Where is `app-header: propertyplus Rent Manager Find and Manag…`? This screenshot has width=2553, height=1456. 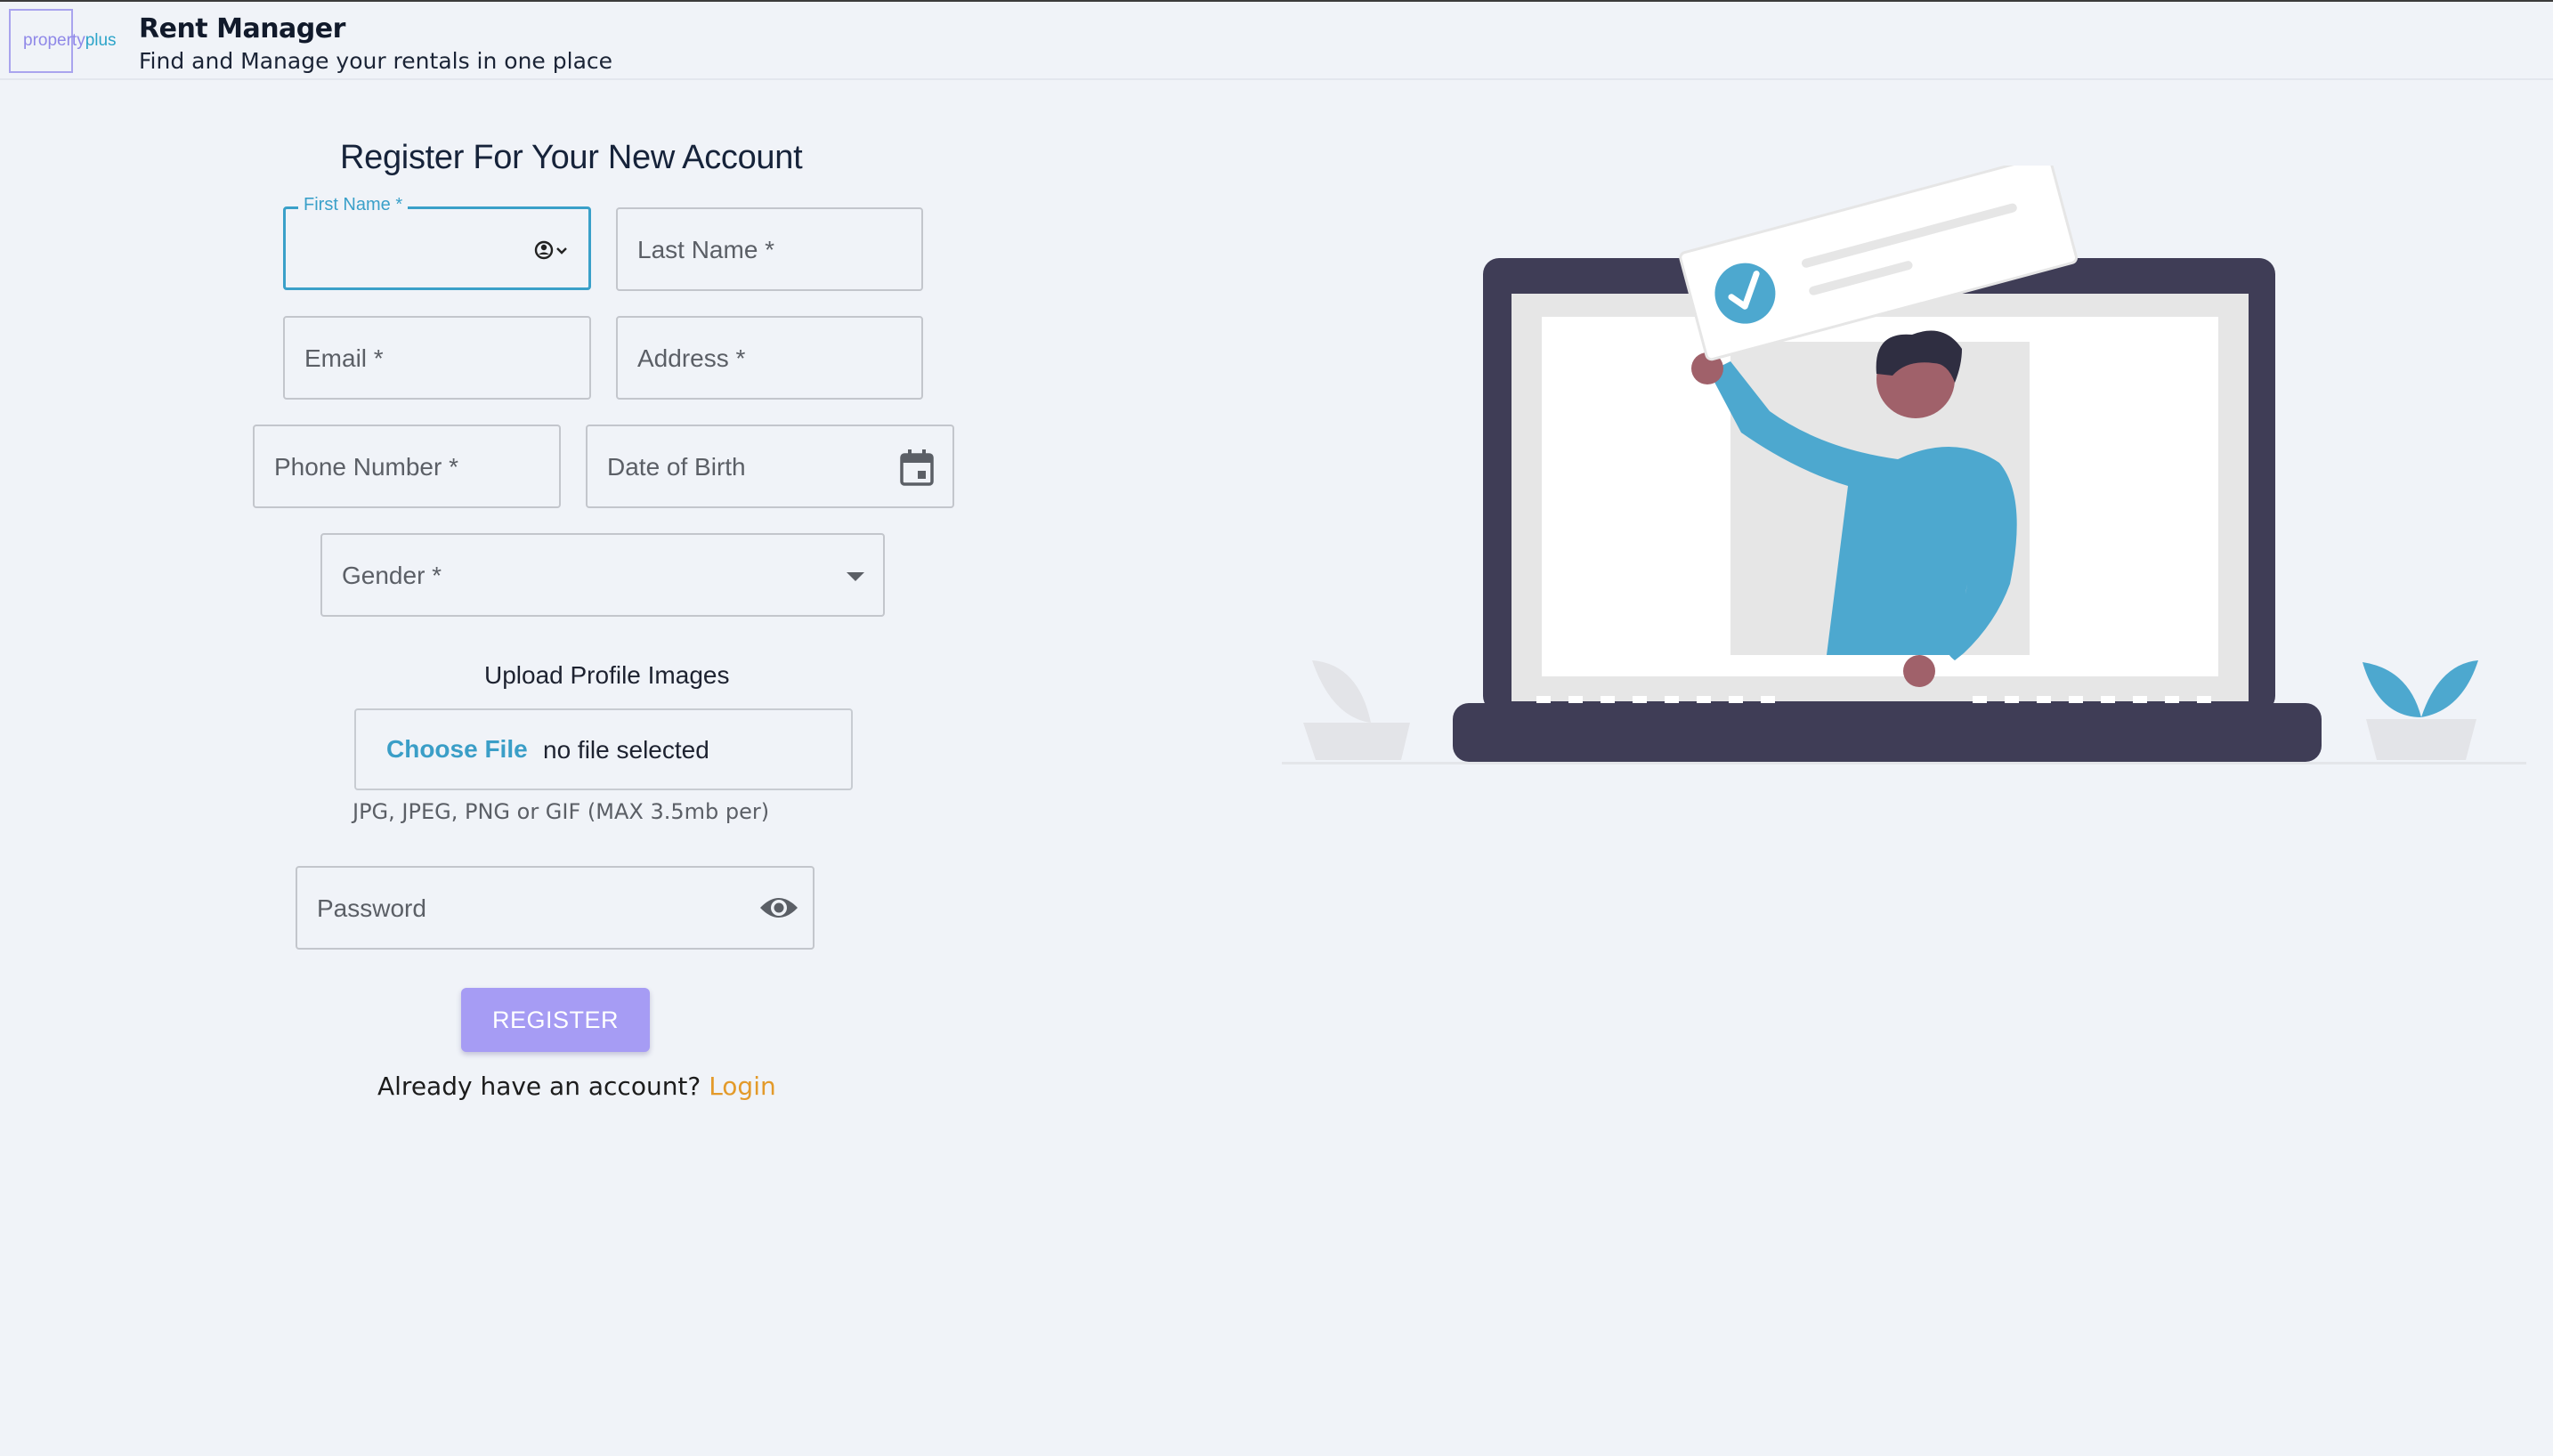
app-header: propertyplus Rent Manager Find and Manag… is located at coordinates (1276, 41).